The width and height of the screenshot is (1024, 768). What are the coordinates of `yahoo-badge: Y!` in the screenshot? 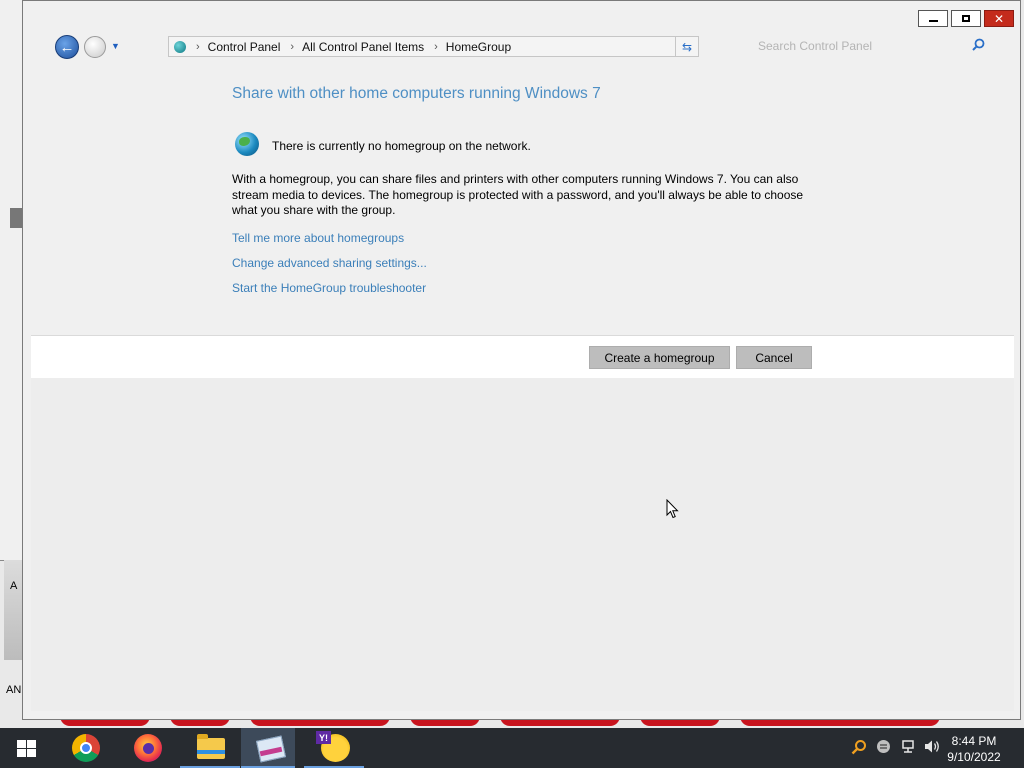 It's located at (323, 737).